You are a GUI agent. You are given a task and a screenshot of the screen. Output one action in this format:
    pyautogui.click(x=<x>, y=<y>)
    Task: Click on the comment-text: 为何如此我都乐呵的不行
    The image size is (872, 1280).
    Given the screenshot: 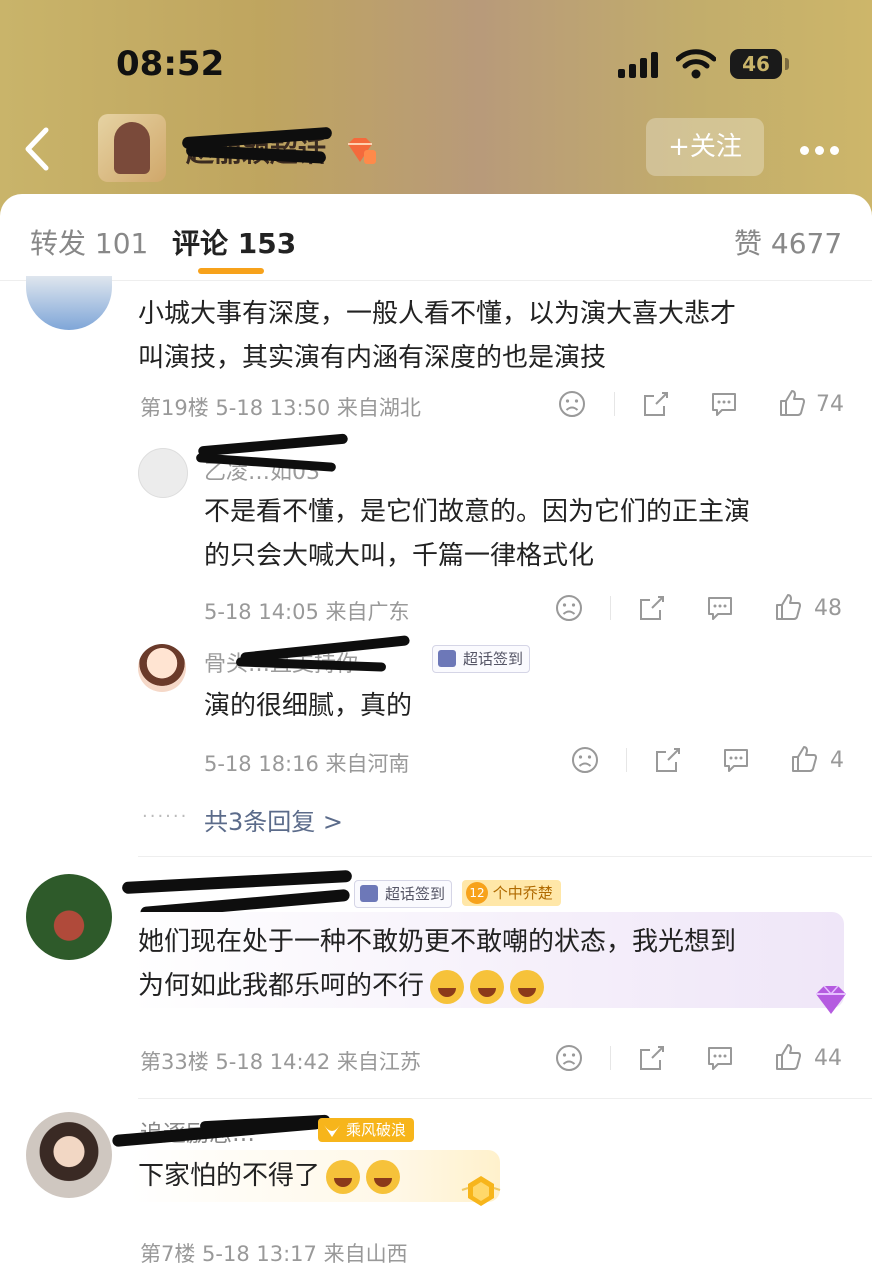 What is the action you would take?
    pyautogui.click(x=341, y=986)
    